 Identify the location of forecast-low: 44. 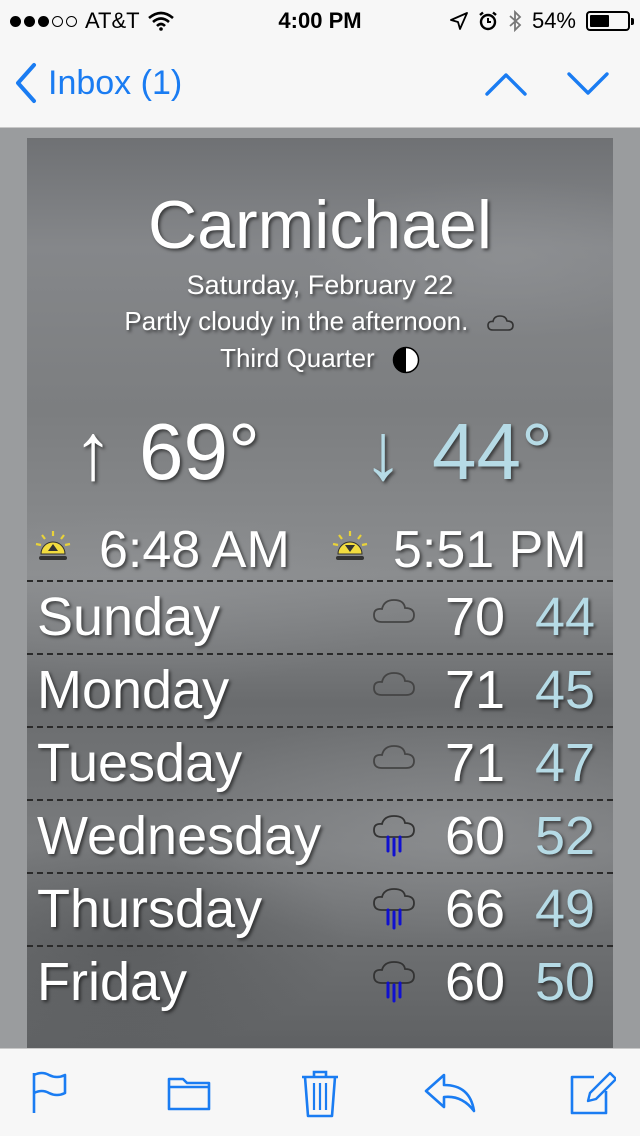
(565, 617).